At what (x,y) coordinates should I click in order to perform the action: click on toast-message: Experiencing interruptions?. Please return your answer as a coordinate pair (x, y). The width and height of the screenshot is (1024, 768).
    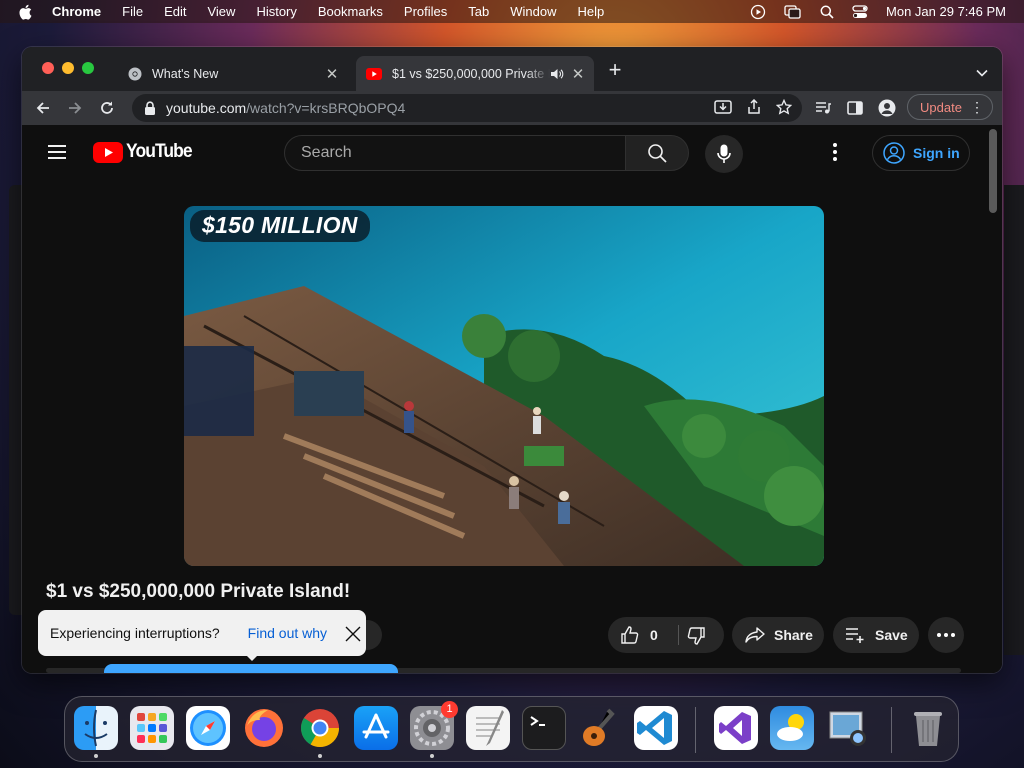
    Looking at the image, I should click on (135, 633).